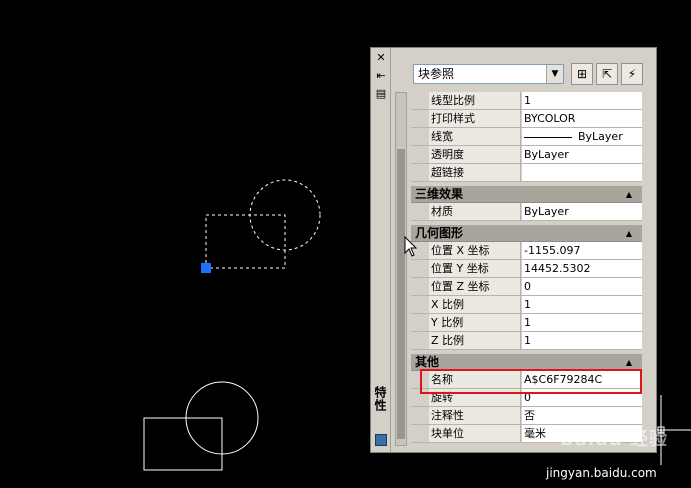  What do you see at coordinates (475, 268) in the screenshot?
I see `property-key: 位置 Y 坐标` at bounding box center [475, 268].